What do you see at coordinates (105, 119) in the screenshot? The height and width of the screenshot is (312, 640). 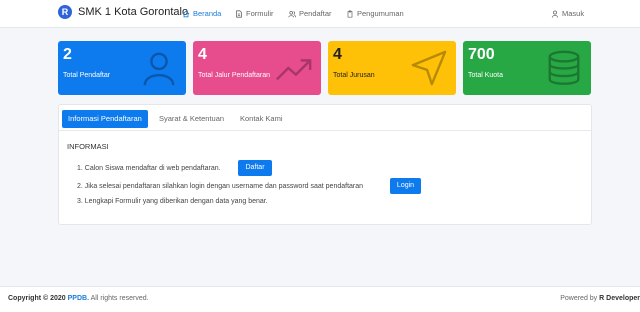 I see `tab-informasi-pendaftaran: Informasi Pendaftaran` at bounding box center [105, 119].